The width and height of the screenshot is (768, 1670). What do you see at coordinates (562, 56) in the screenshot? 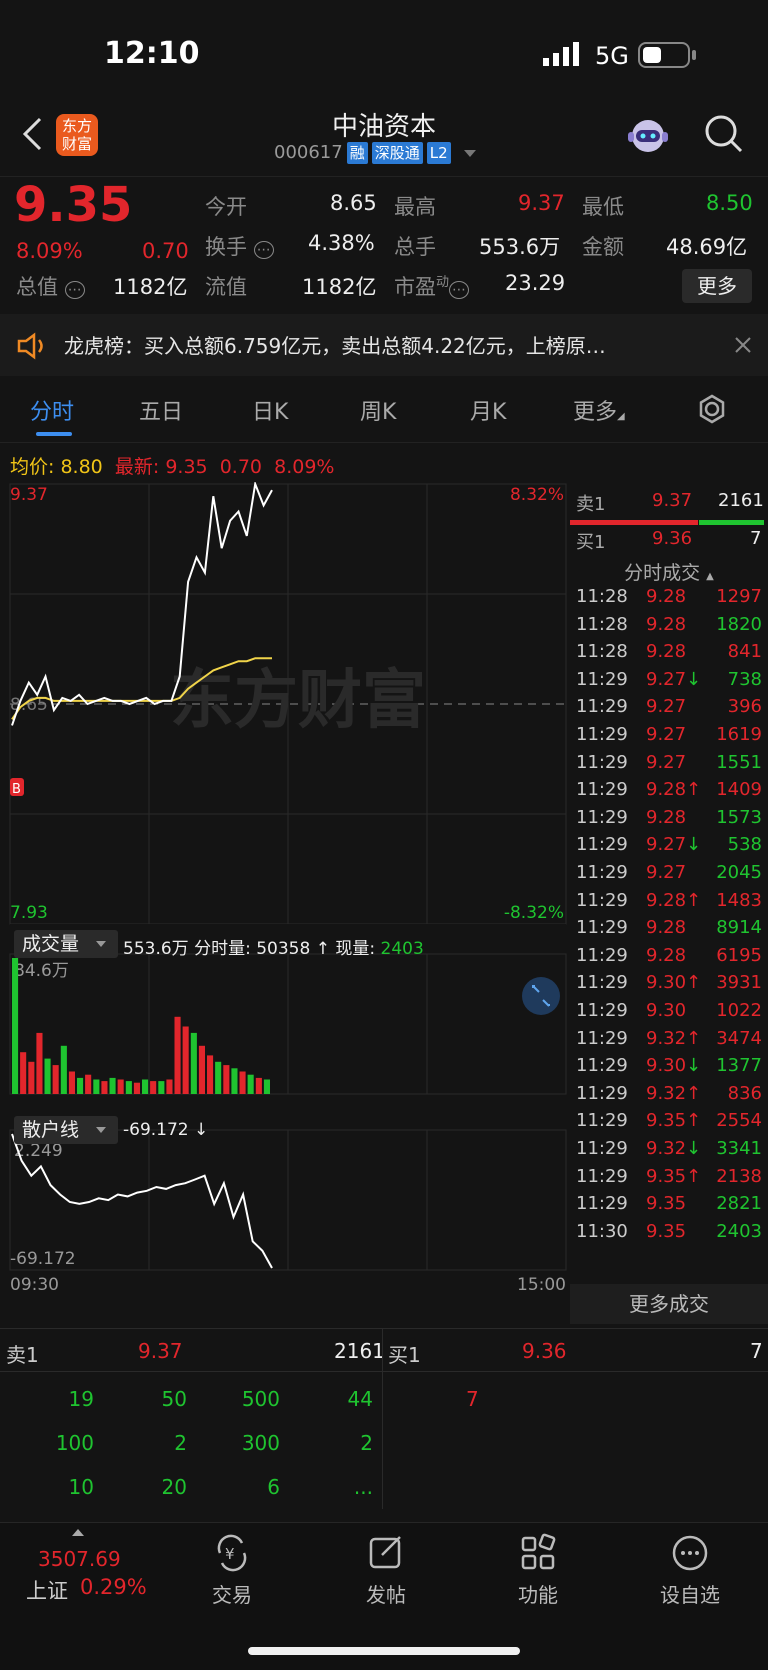
I see `signal-icon` at bounding box center [562, 56].